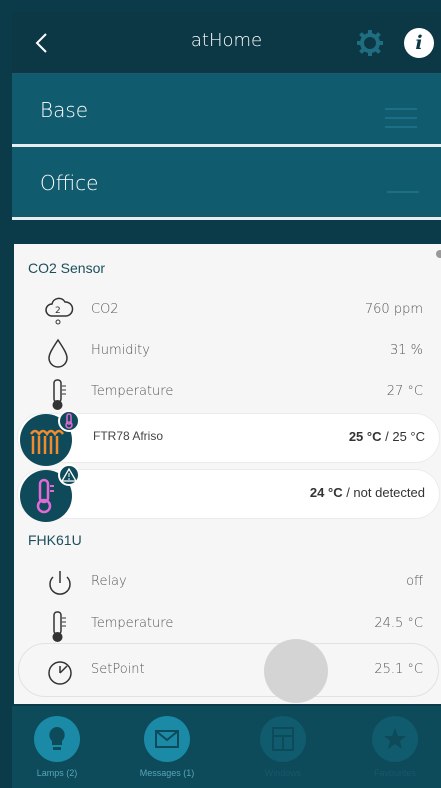 The width and height of the screenshot is (441, 788). What do you see at coordinates (55, 540) in the screenshot?
I see `device-title: FHK61U` at bounding box center [55, 540].